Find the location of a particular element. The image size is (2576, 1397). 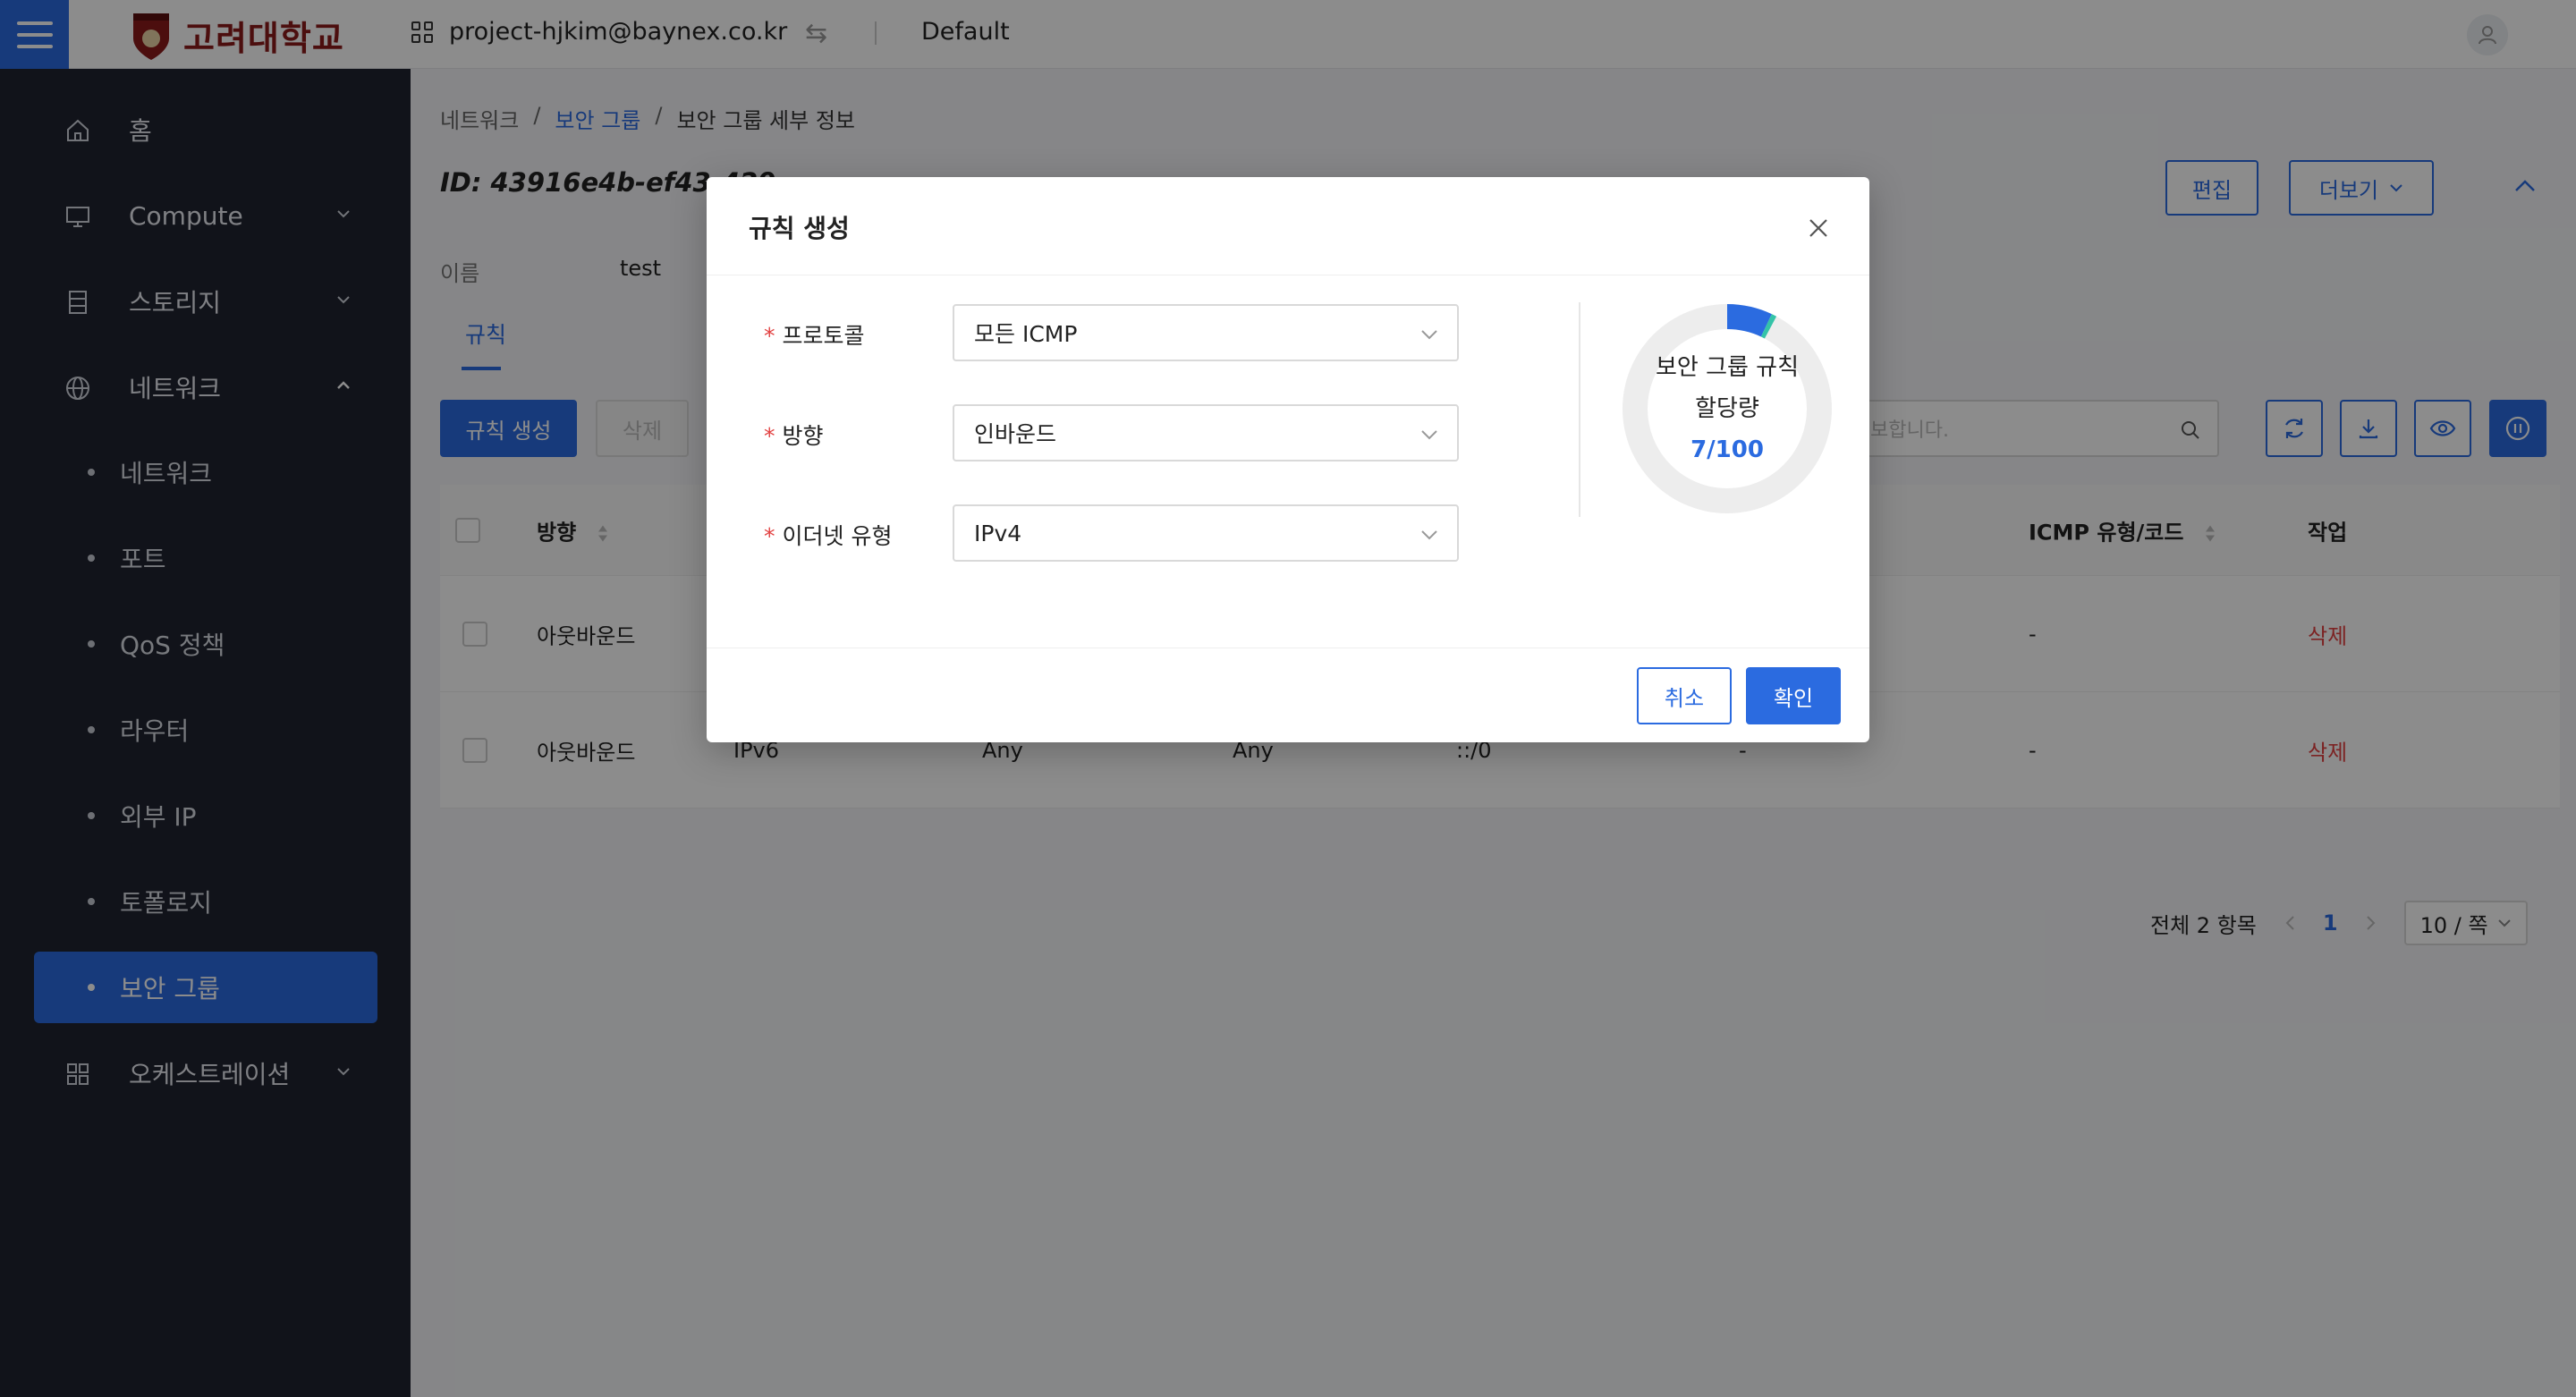

direction-value: 인바운드 is located at coordinates (1015, 434).